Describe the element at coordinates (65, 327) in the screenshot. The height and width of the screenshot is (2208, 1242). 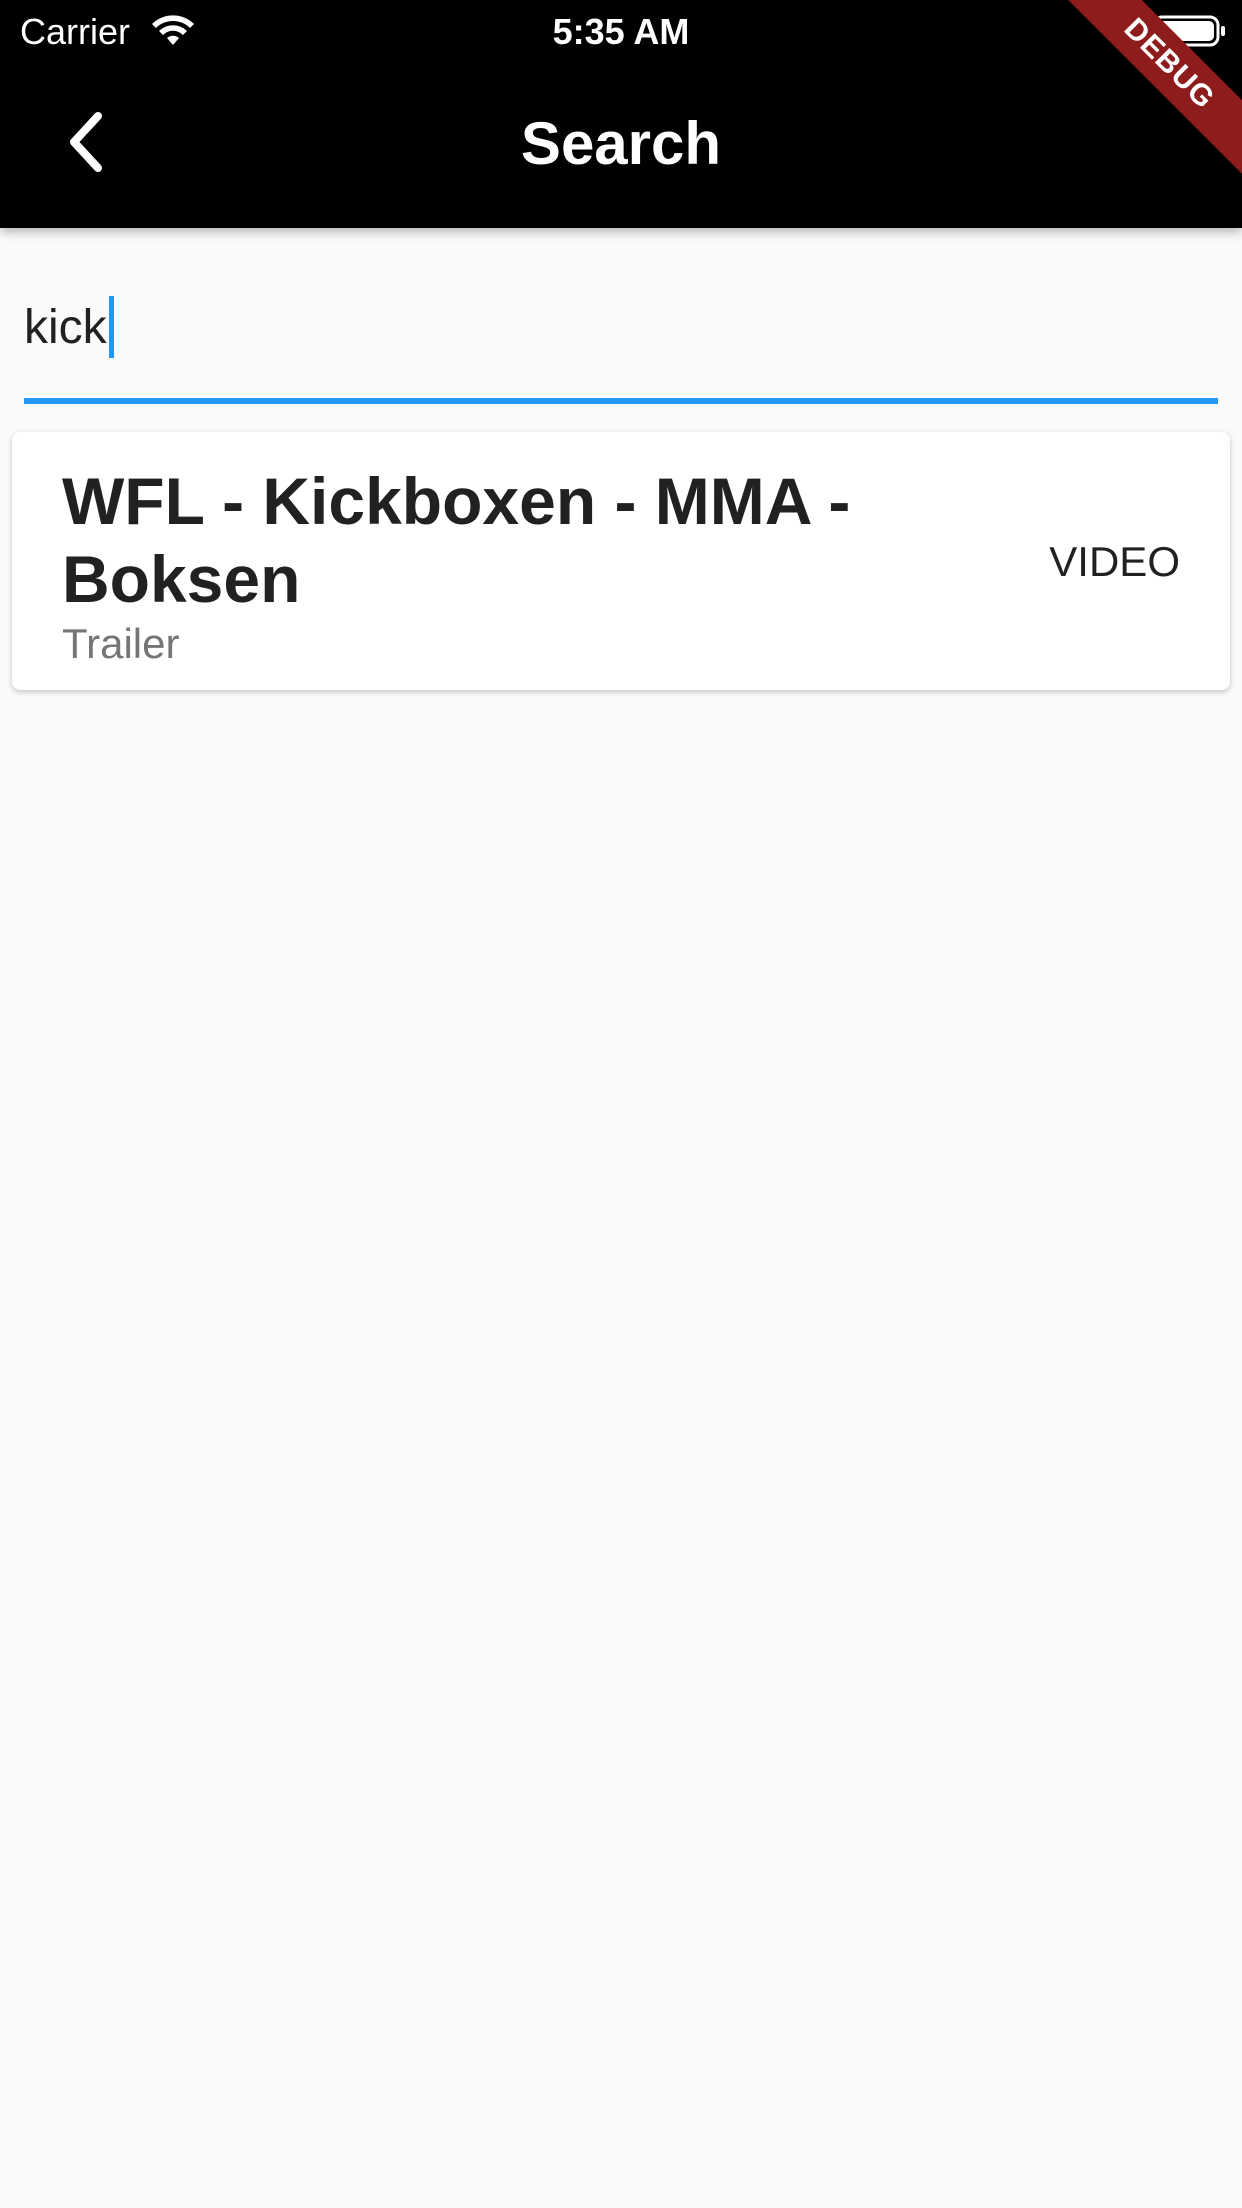
I see `search-query: kick` at that location.